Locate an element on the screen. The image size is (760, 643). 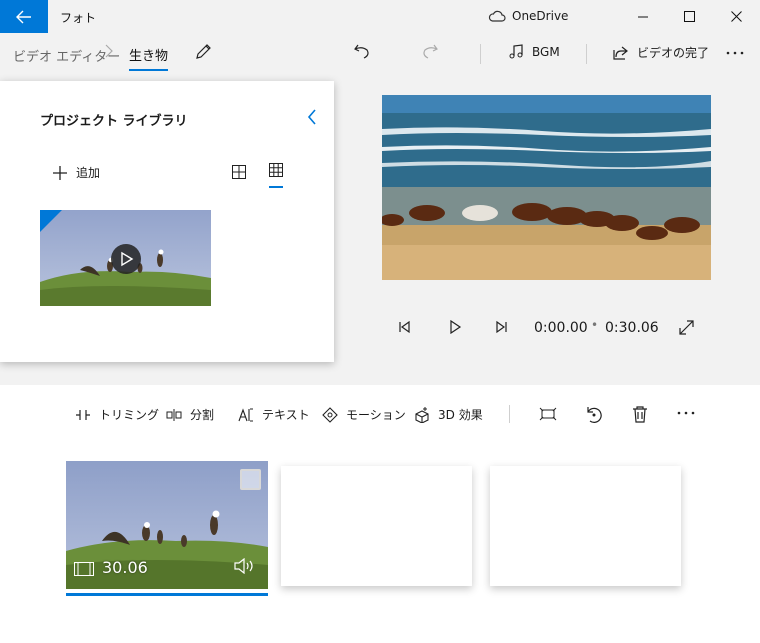
resize-button is located at coordinates (548, 415).